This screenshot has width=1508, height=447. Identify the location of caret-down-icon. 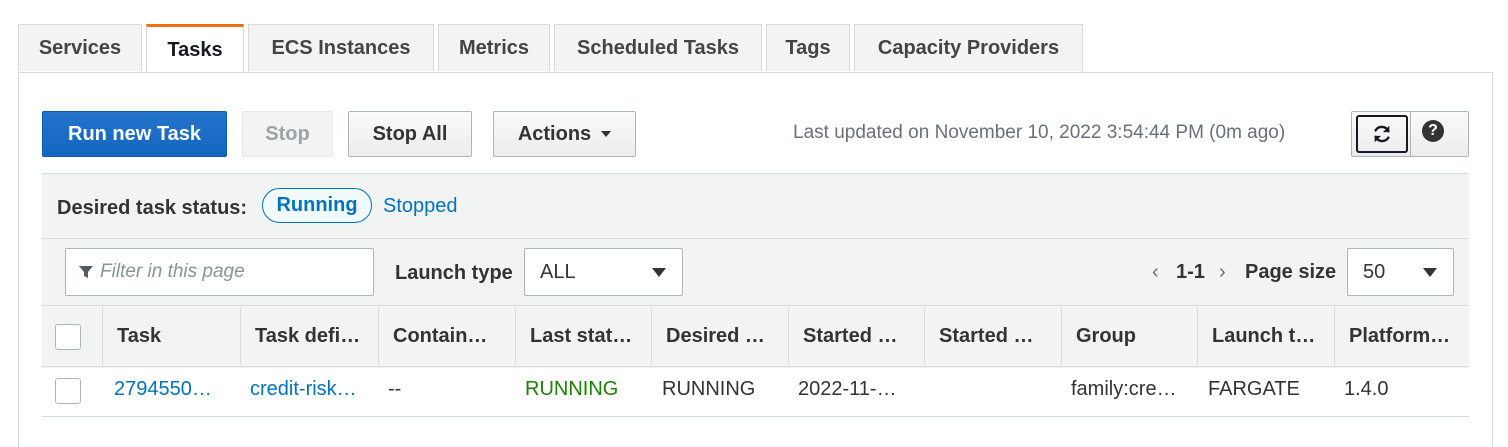
(606, 134).